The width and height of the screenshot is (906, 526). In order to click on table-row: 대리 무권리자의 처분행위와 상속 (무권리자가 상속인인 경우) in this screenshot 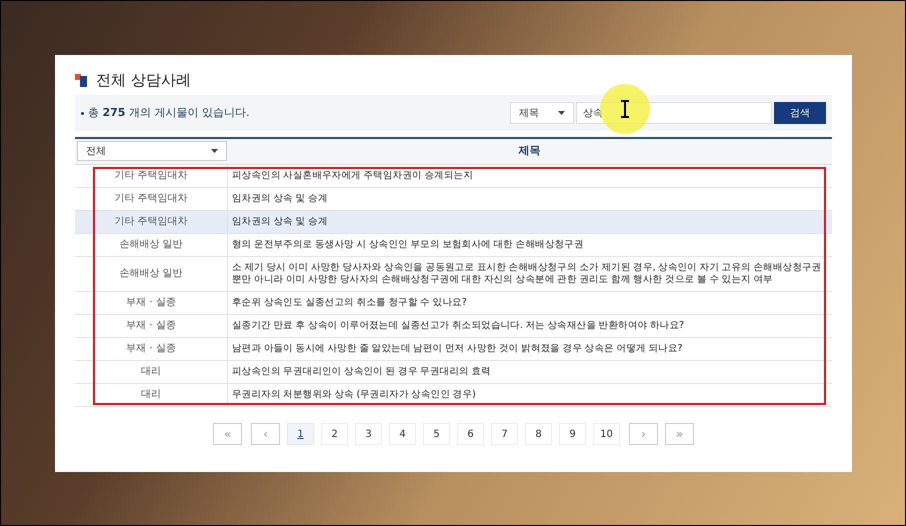, I will do `click(453, 395)`.